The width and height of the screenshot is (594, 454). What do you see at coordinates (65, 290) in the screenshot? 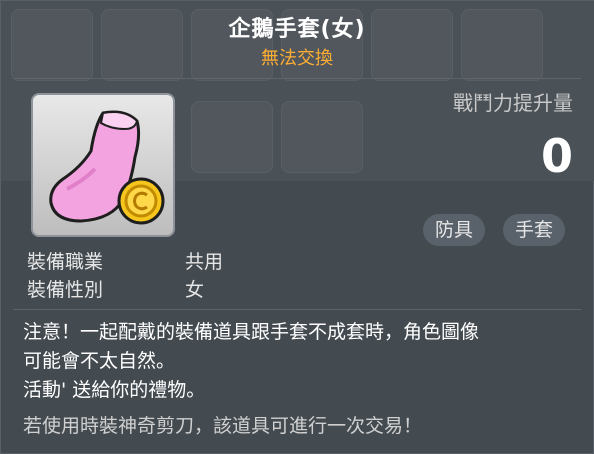
I see `stat-label: 裝備性別` at bounding box center [65, 290].